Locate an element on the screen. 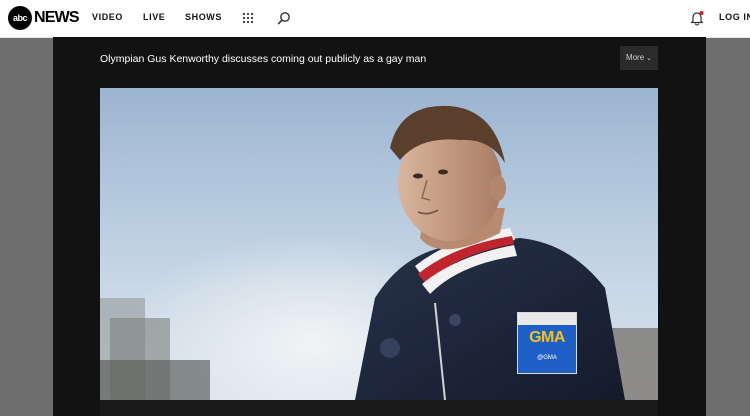 This screenshot has width=750, height=416. search-icon is located at coordinates (284, 18).